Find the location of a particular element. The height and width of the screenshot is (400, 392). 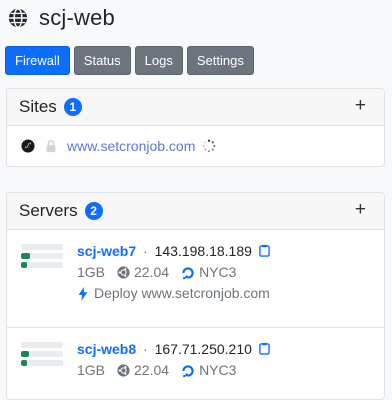

server-ip: 167.71.250.210 is located at coordinates (203, 349).